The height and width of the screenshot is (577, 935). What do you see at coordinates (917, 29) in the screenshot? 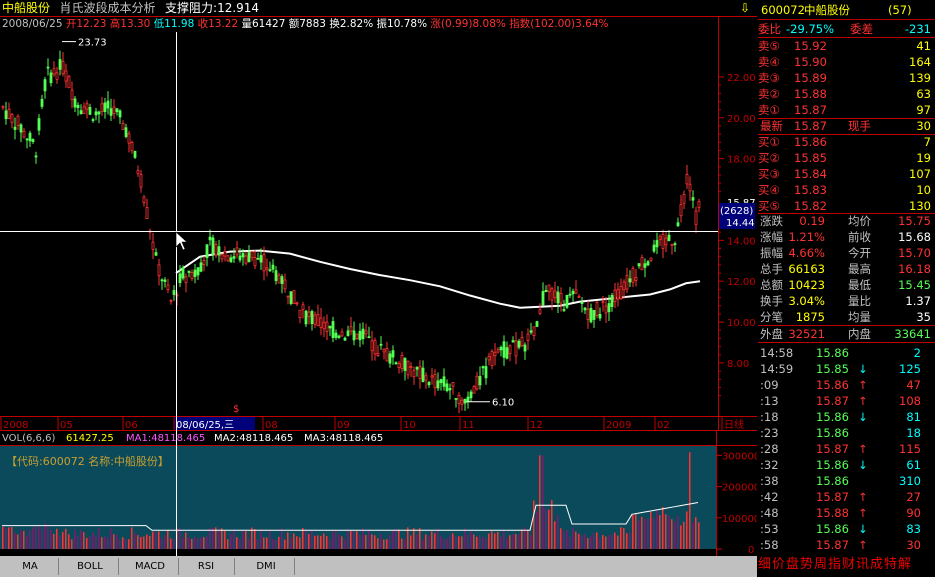
I see `diff-value: -231` at bounding box center [917, 29].